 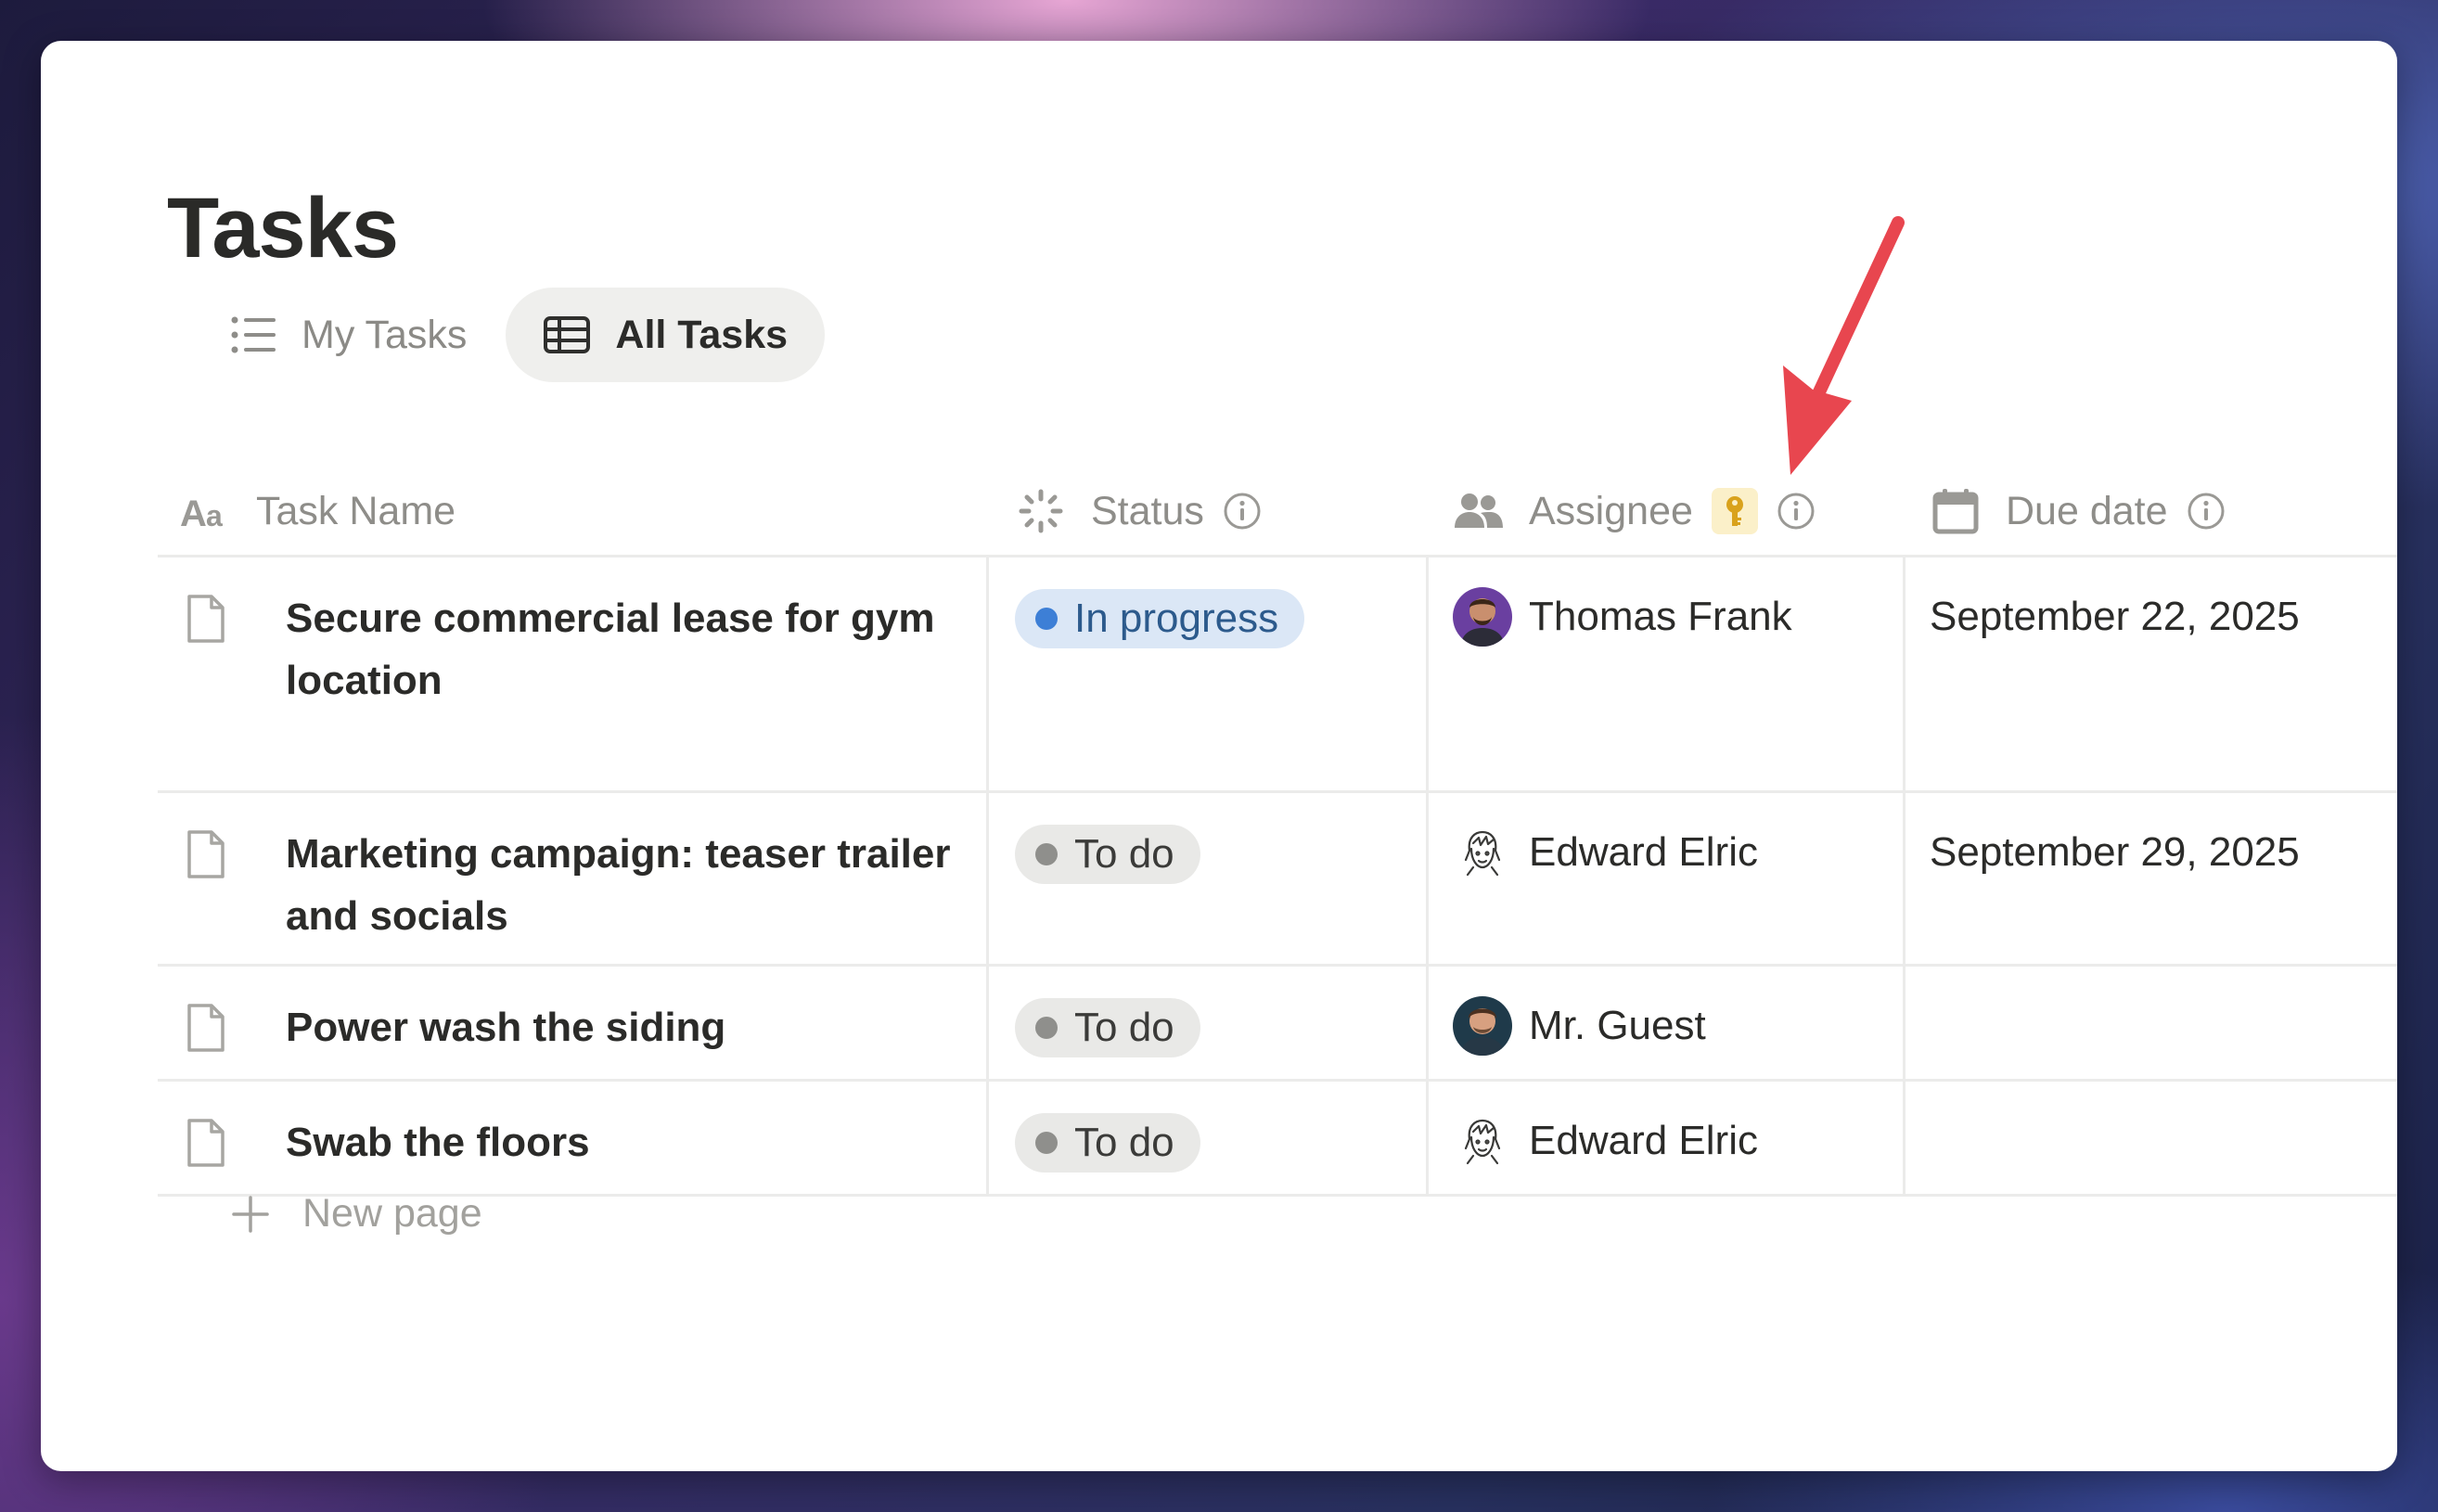 What do you see at coordinates (1611, 510) in the screenshot?
I see `column-label: Assignee` at bounding box center [1611, 510].